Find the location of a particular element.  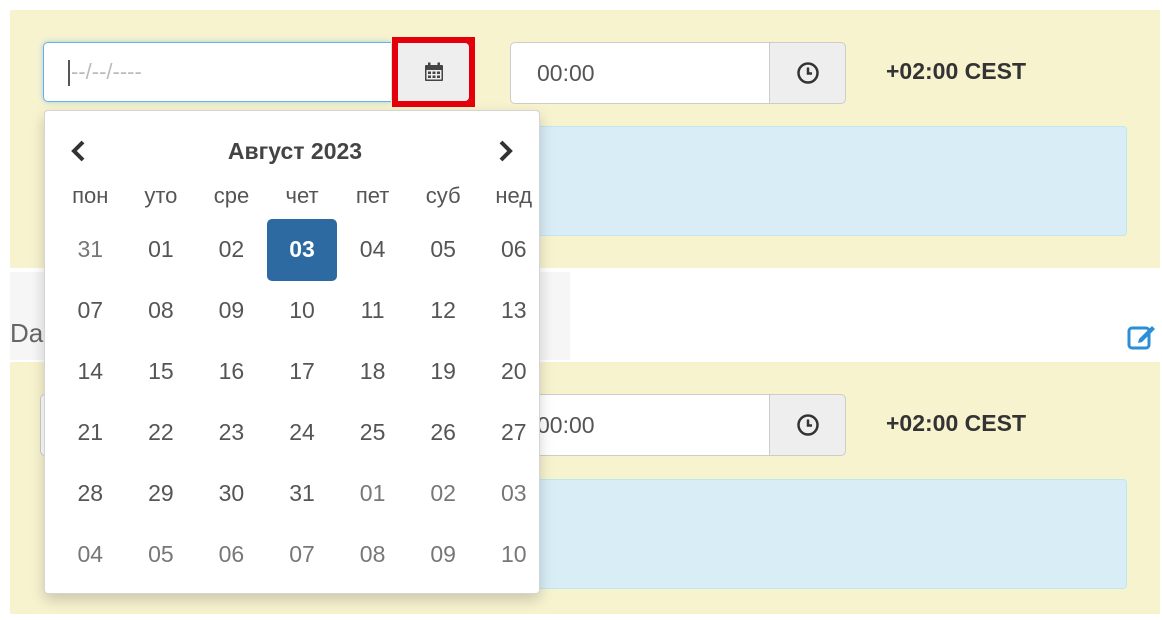

datepicker-day: 28 is located at coordinates (90, 493).